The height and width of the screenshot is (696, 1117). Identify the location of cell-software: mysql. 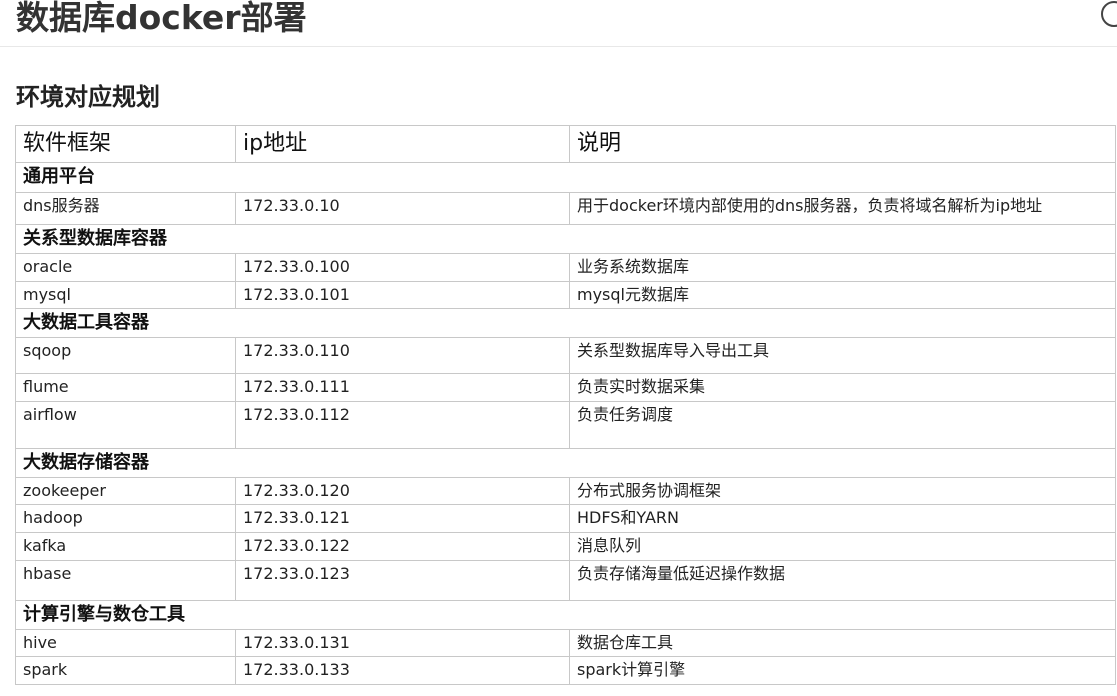
(125, 295).